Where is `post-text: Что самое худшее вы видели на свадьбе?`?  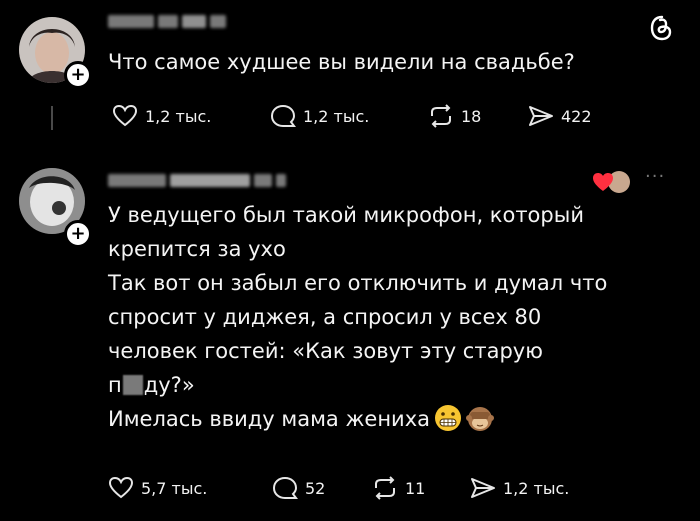 post-text: Что самое худшее вы видели на свадьбе? is located at coordinates (341, 62).